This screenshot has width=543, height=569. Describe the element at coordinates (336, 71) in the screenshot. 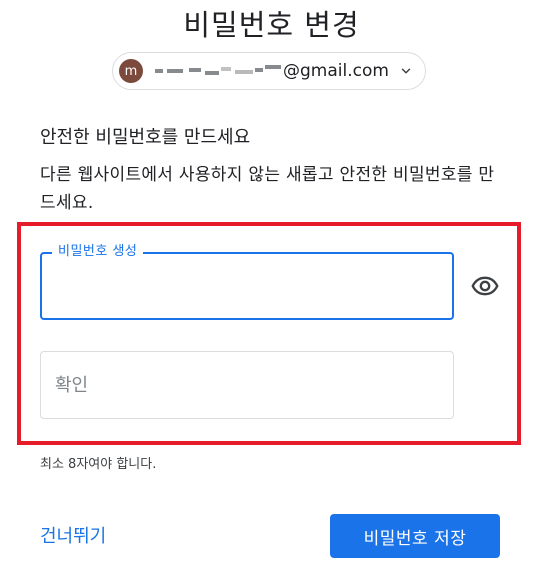

I see `email-domain: @gmail.com` at that location.